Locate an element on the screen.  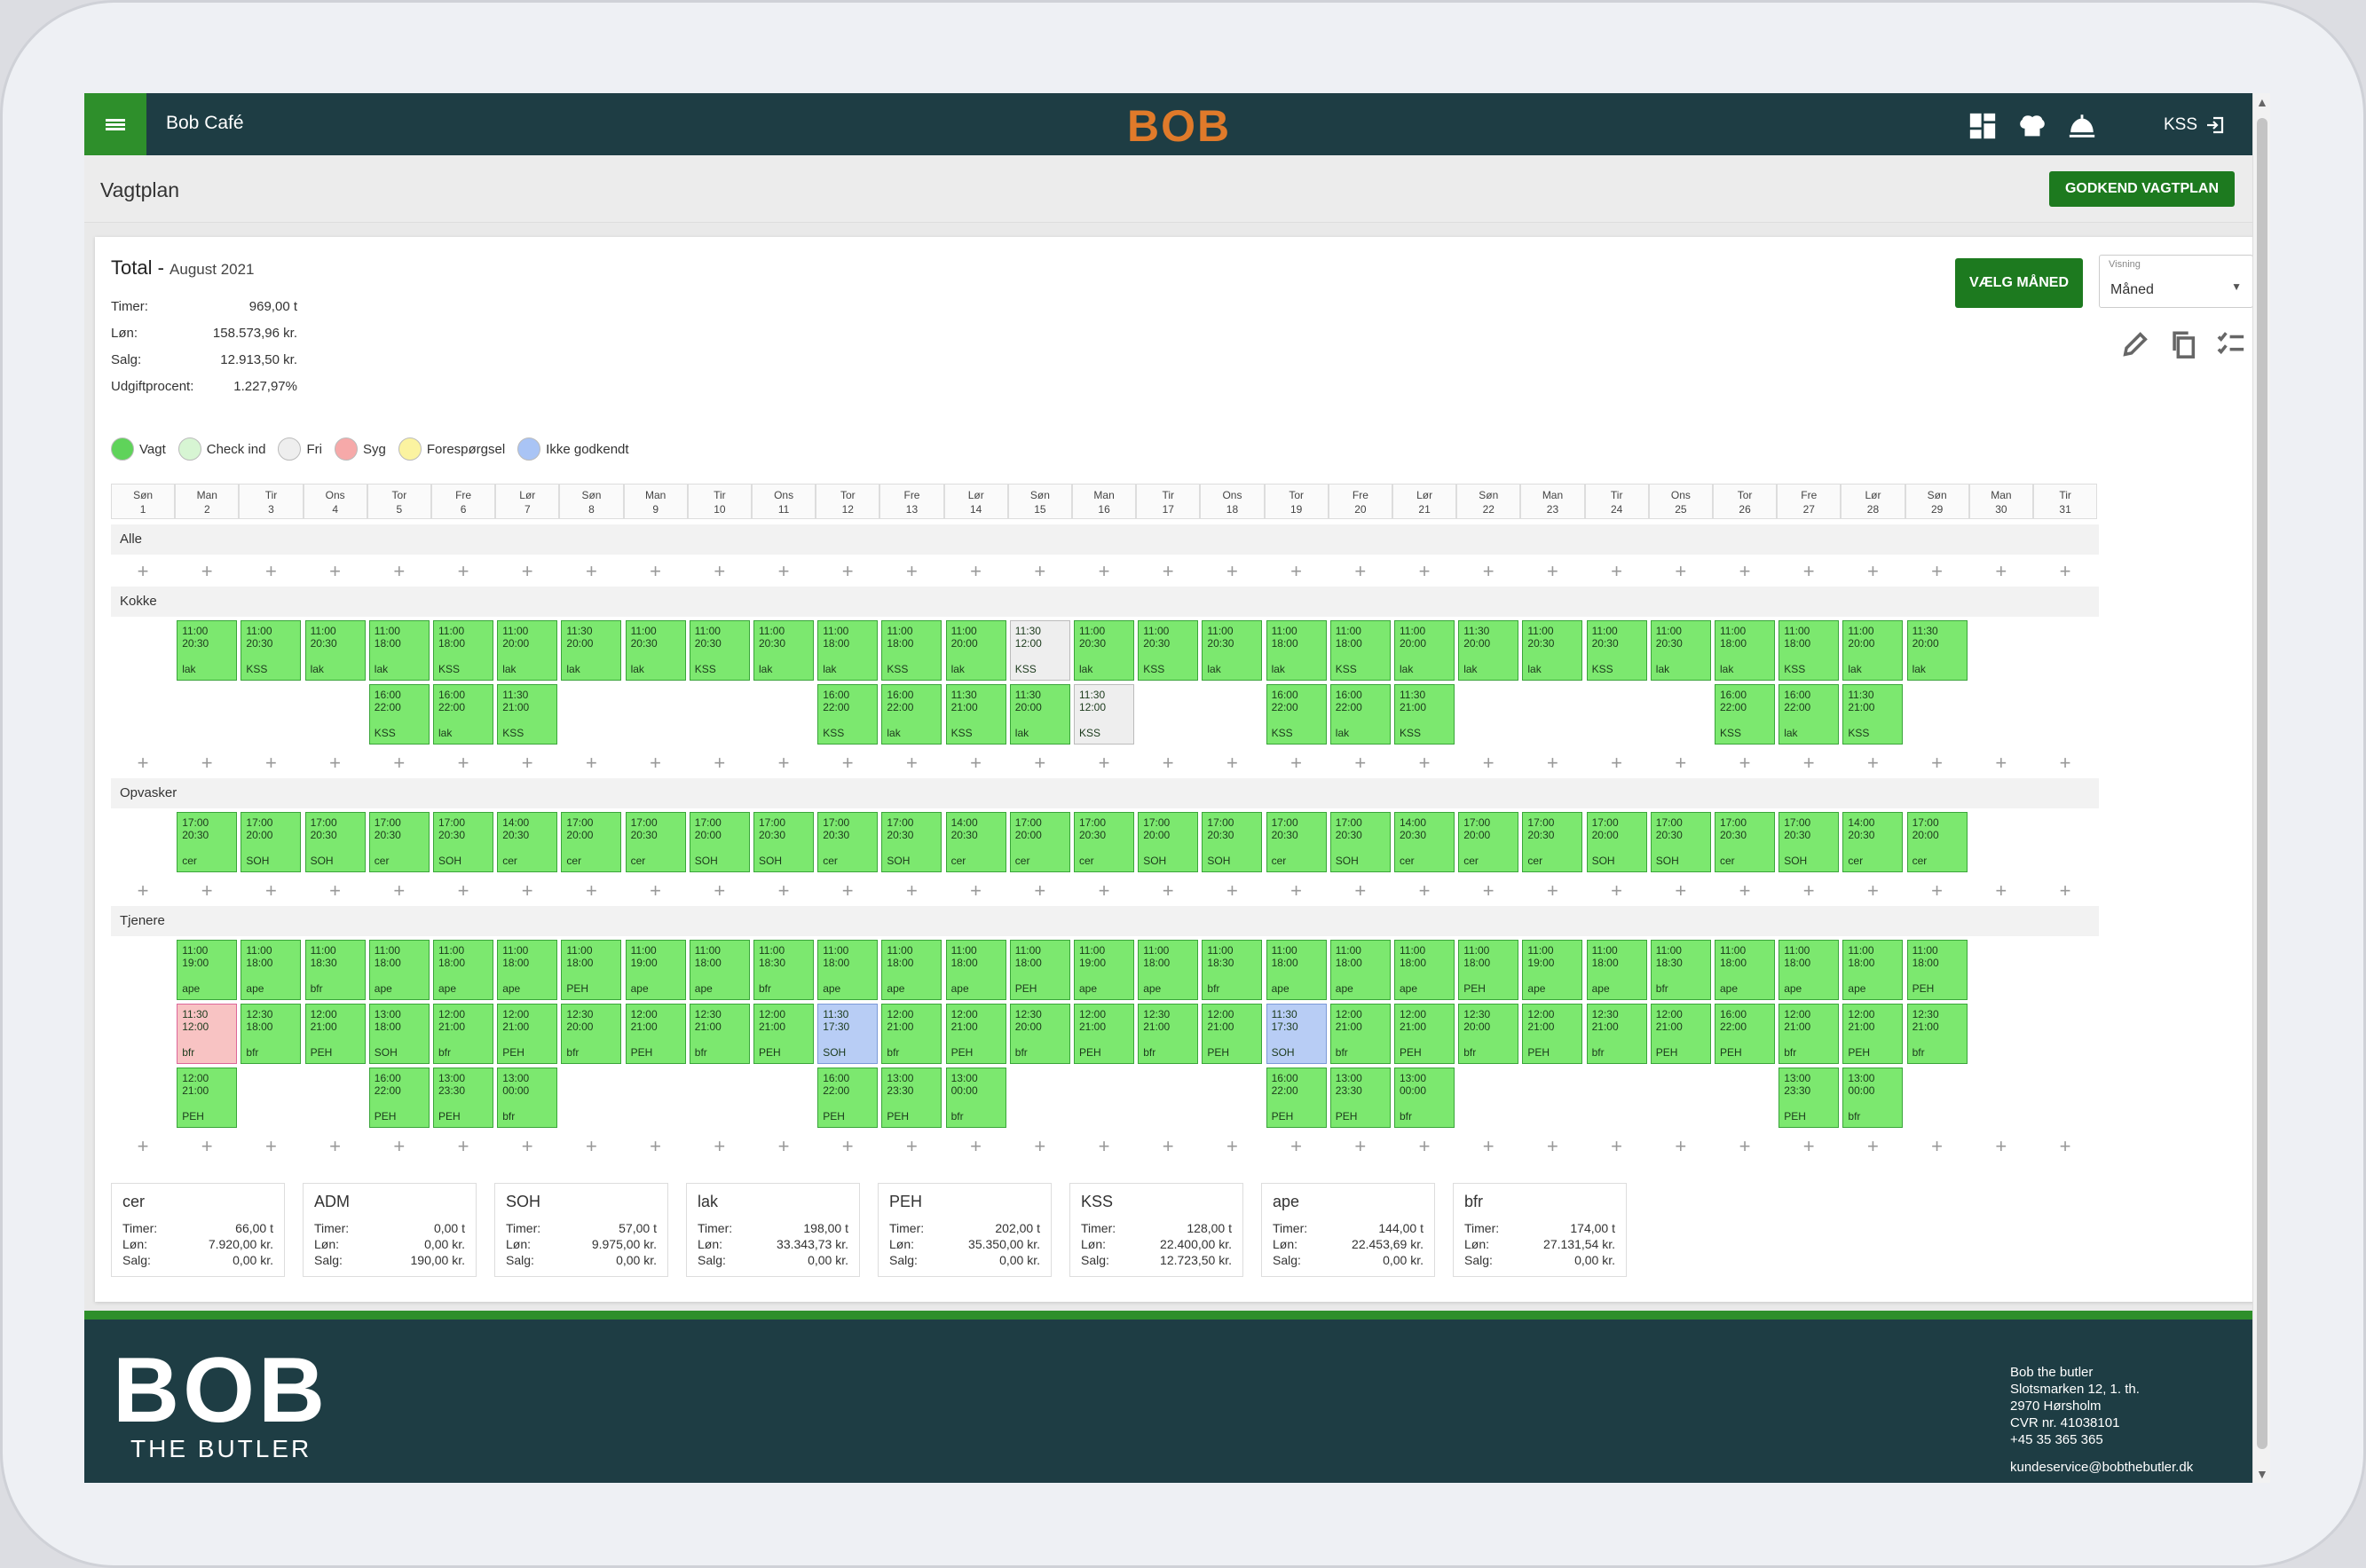
checklist-icon is located at coordinates (2231, 344).